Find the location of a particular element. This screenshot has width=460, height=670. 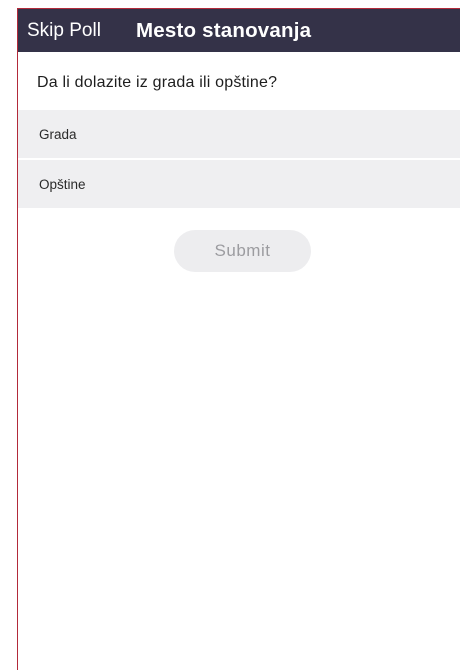

submit-container: Submit is located at coordinates (239, 251).